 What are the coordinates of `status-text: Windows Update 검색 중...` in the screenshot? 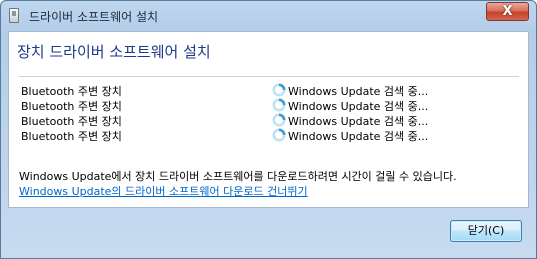 It's located at (358, 136).